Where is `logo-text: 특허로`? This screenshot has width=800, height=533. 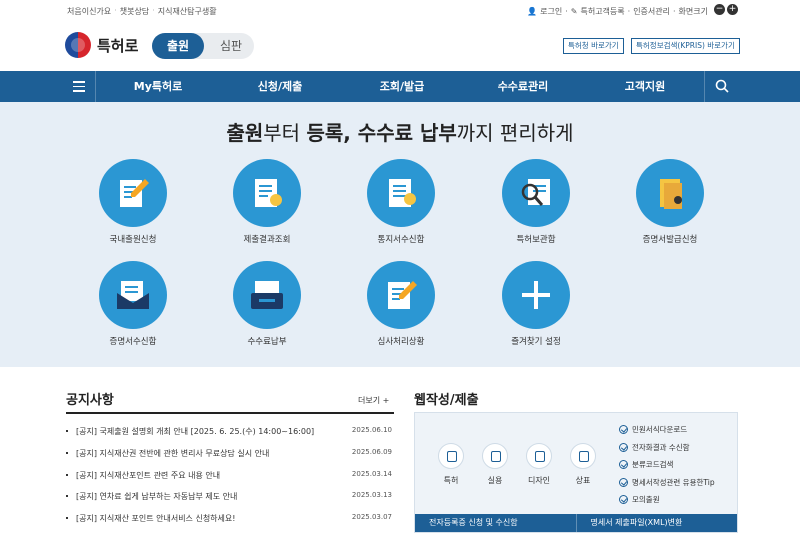
logo-text: 특허로 is located at coordinates (117, 45).